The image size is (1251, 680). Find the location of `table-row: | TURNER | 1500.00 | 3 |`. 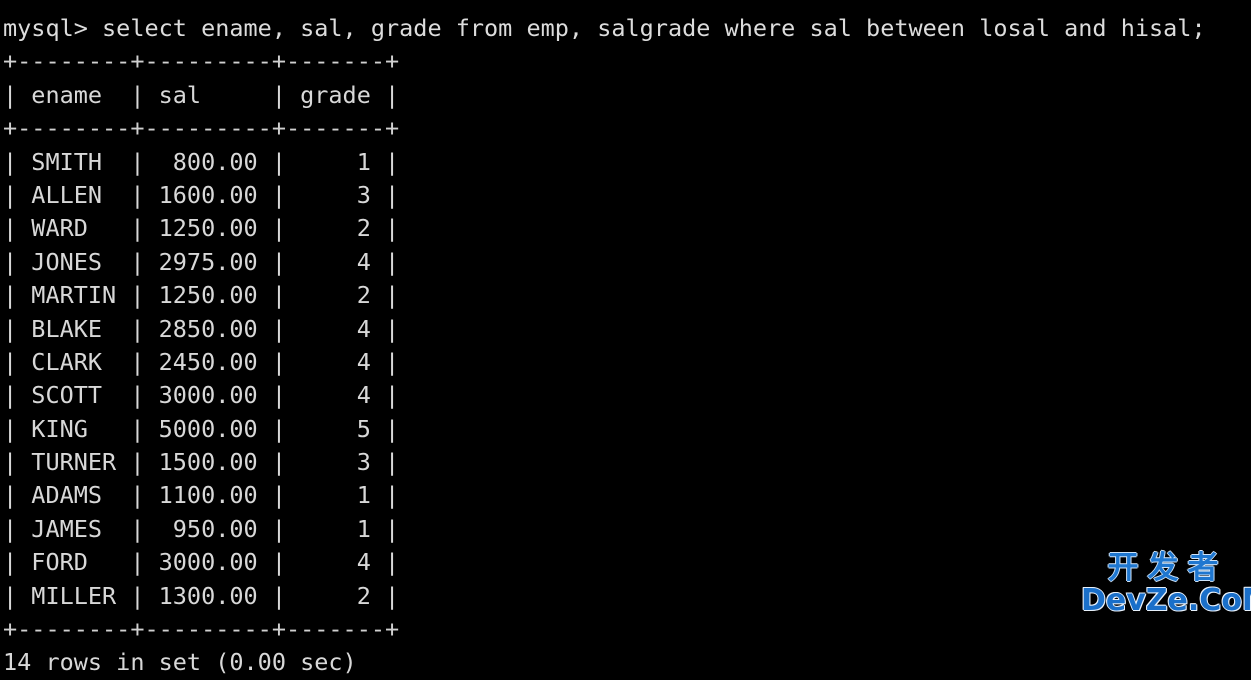

table-row: | TURNER | 1500.00 | 3 | is located at coordinates (201, 462).